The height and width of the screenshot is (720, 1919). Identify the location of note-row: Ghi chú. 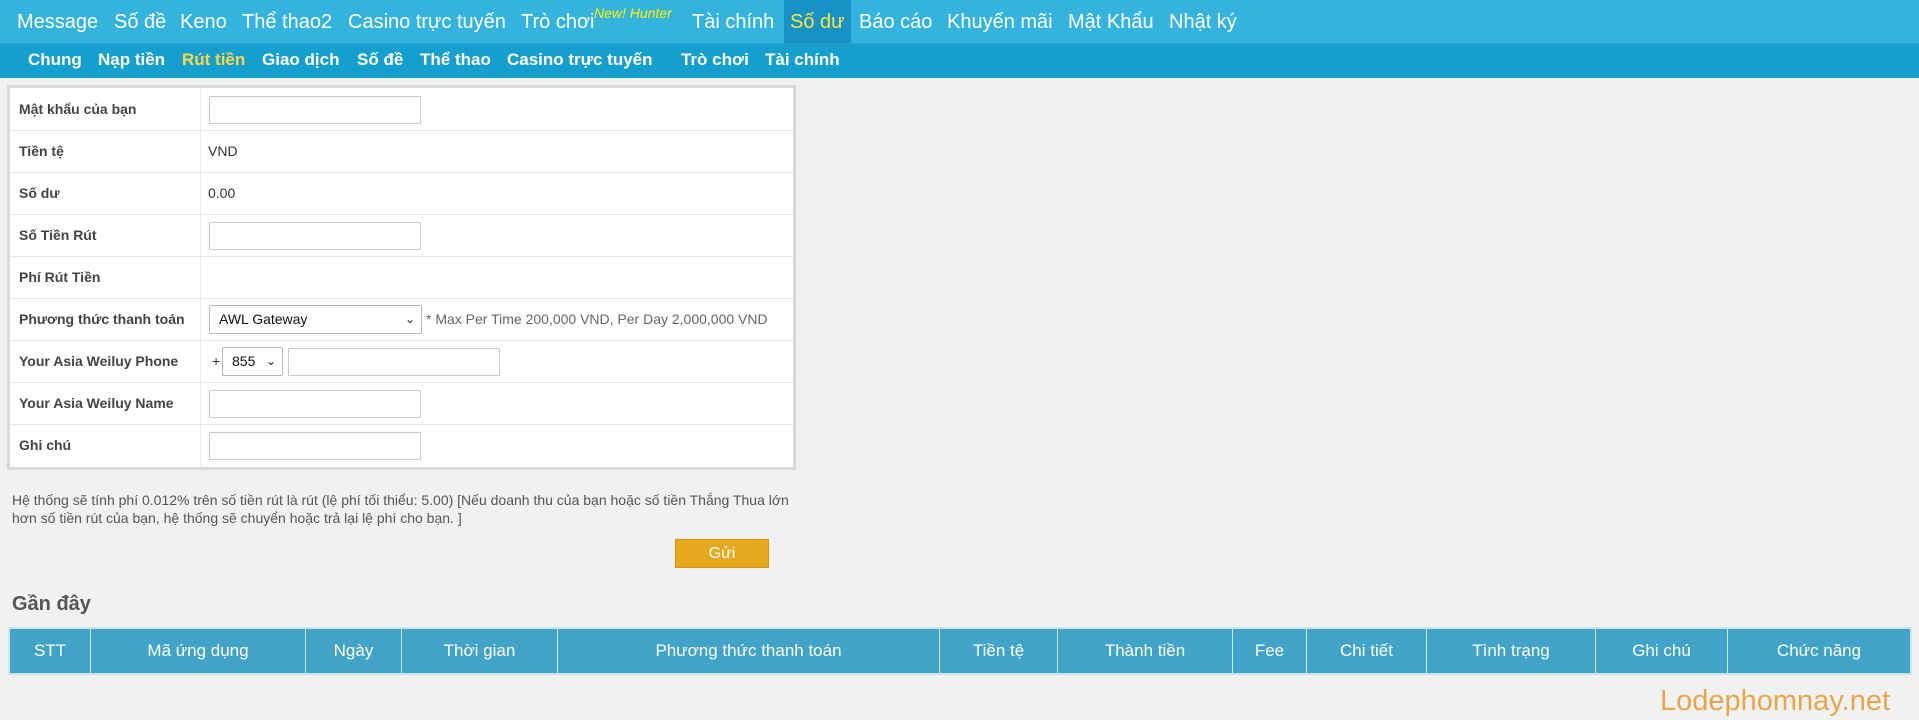
(401, 445).